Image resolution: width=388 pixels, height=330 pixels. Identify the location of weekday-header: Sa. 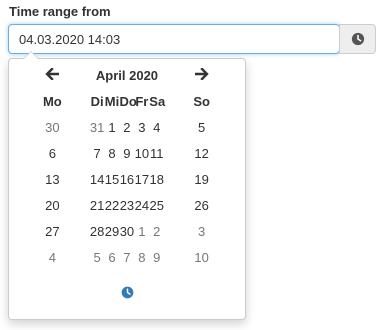
(157, 101).